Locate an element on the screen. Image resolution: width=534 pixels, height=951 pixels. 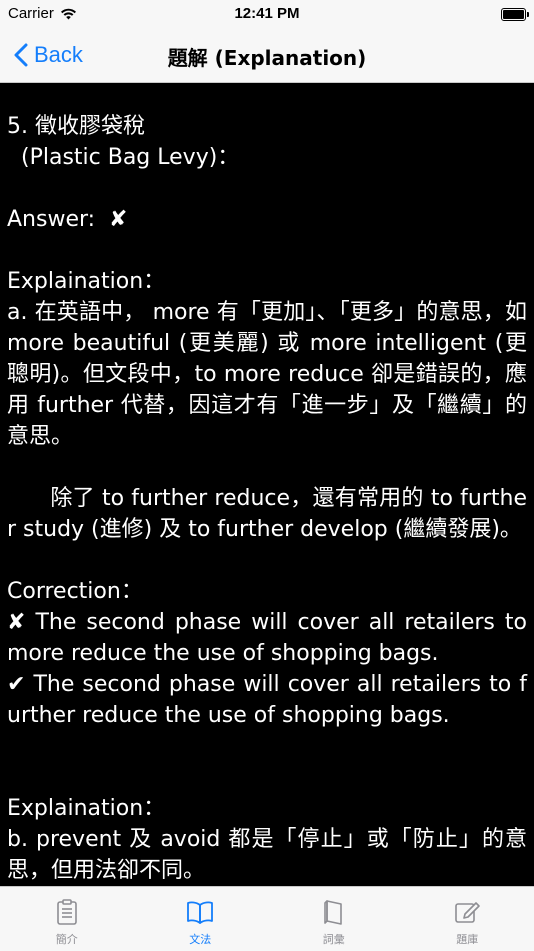
tab-label: 詞彙 is located at coordinates (334, 939).